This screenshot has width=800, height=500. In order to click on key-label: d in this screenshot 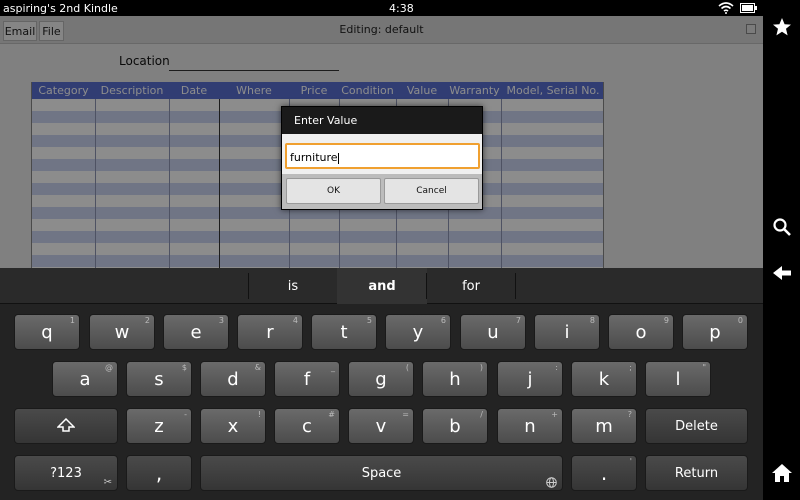, I will do `click(233, 379)`.